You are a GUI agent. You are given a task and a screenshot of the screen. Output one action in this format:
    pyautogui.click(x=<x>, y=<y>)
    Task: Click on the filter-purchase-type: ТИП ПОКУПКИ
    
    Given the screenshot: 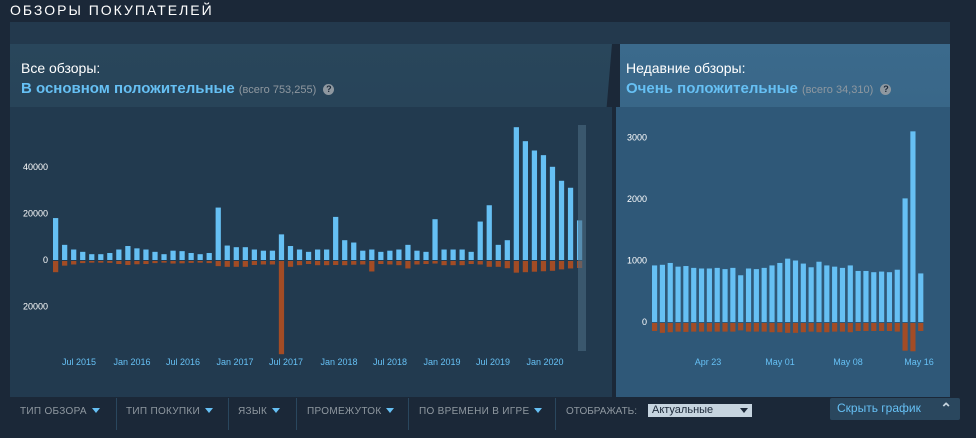 What is the action you would take?
    pyautogui.click(x=170, y=411)
    